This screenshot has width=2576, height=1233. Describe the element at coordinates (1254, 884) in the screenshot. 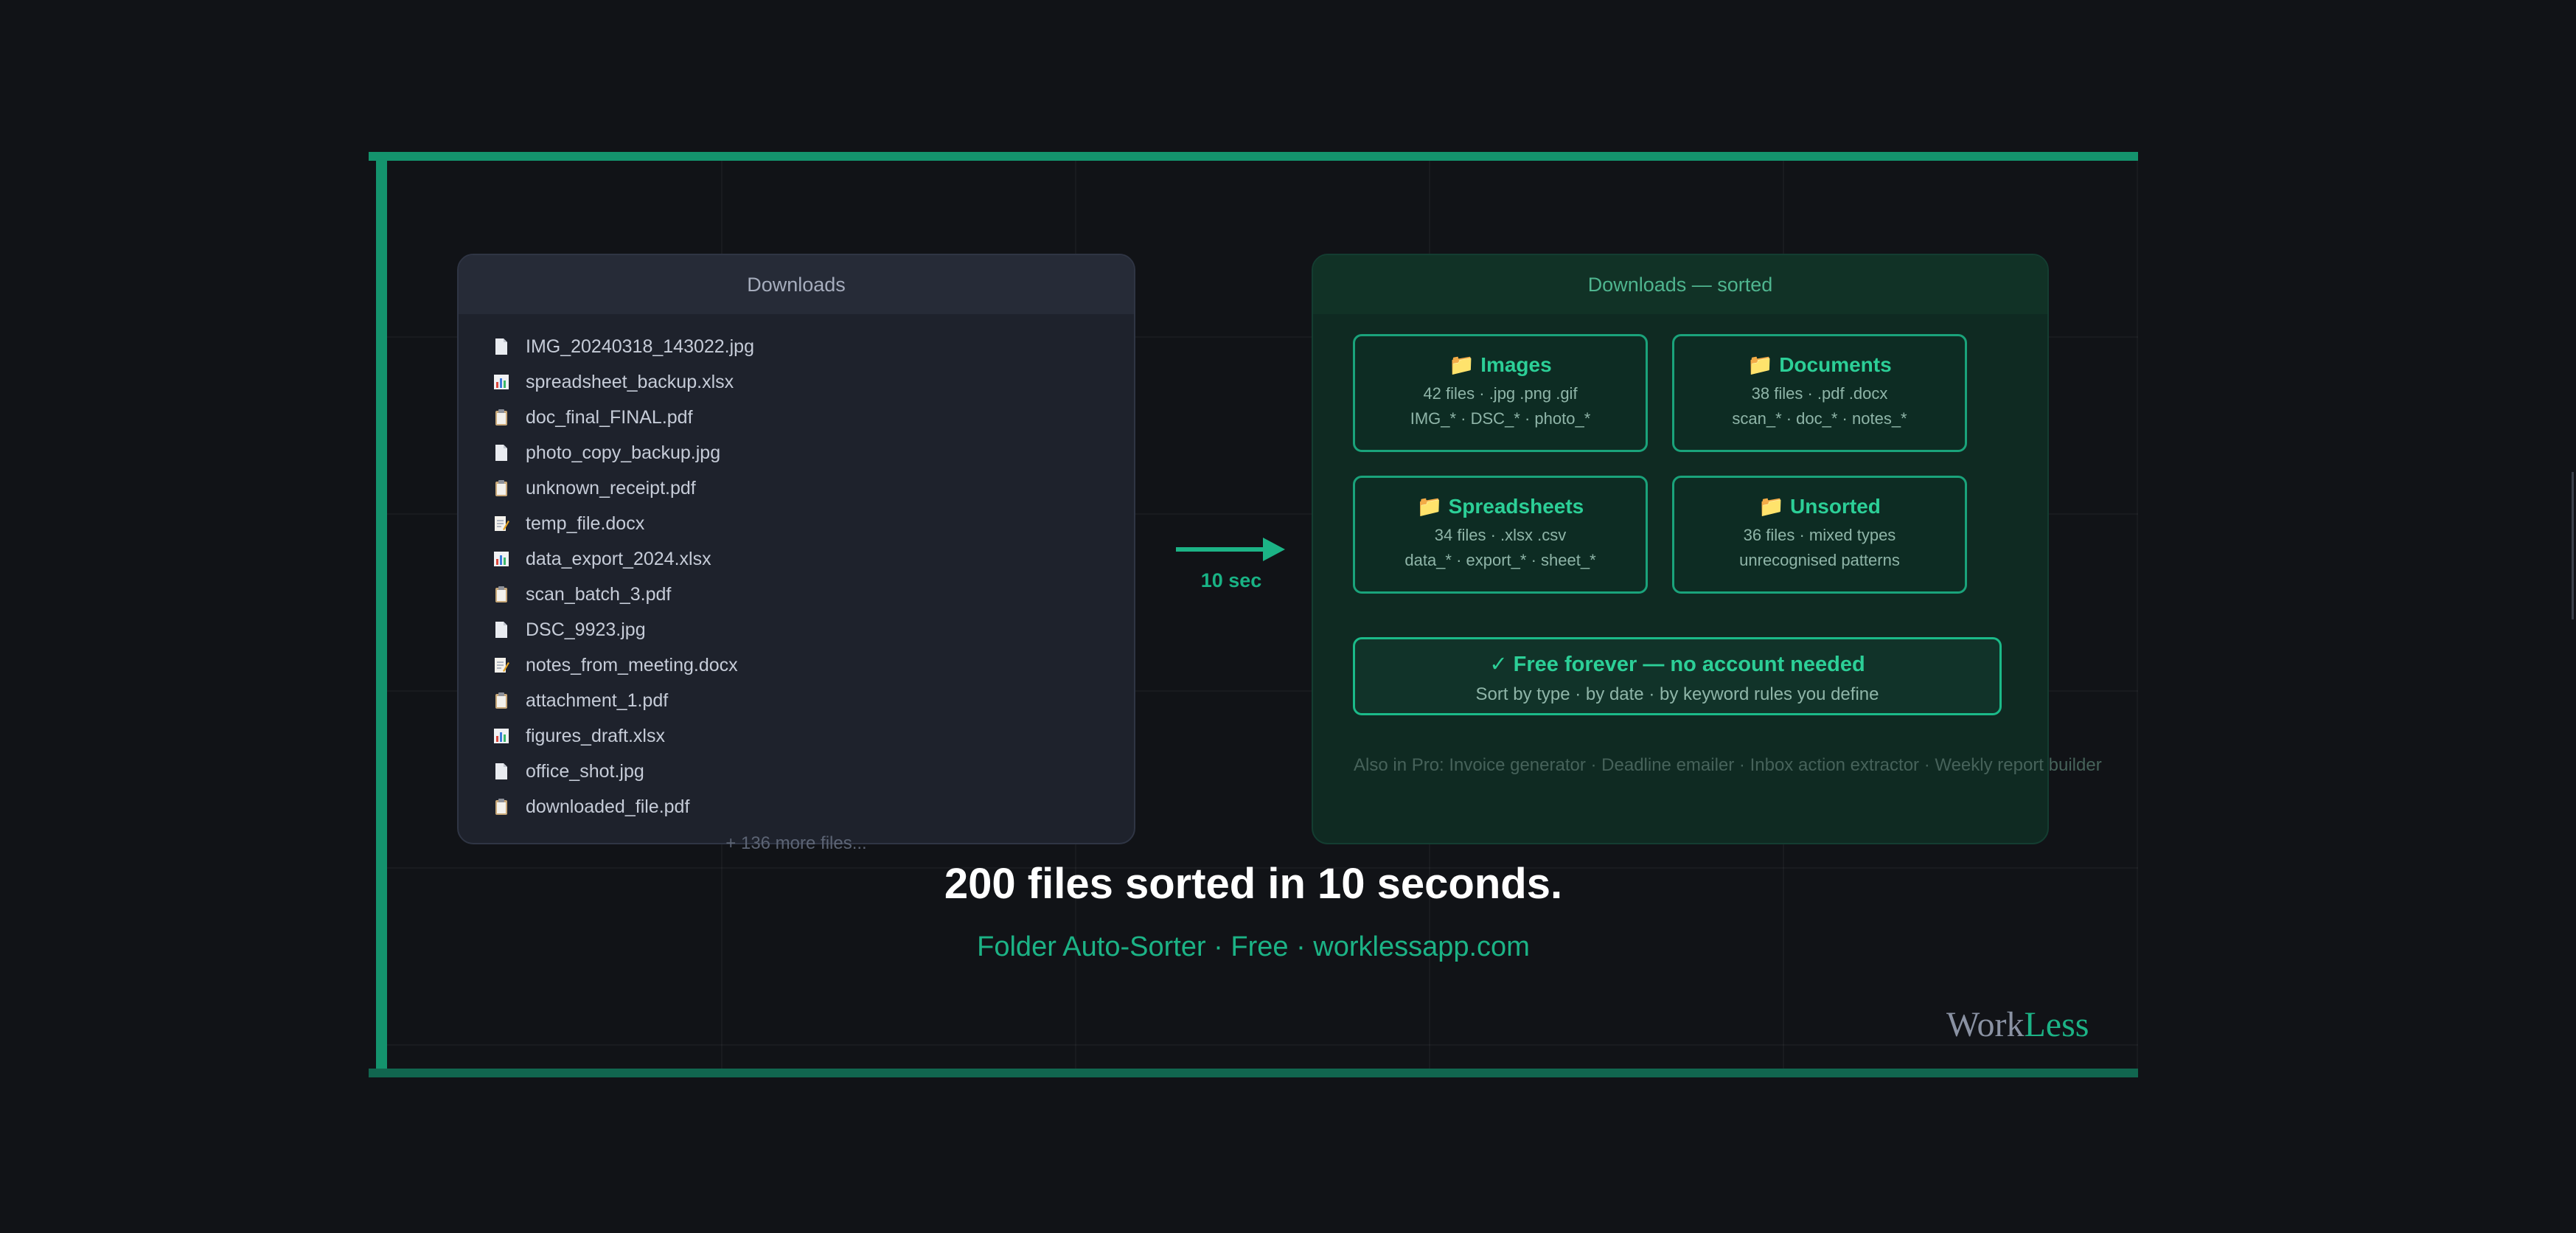

I see `headline: 200 files sorted in 10 seconds.` at that location.